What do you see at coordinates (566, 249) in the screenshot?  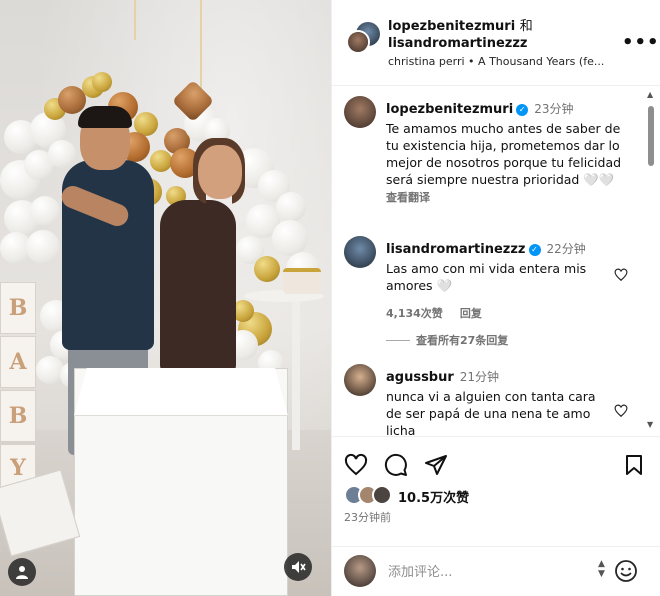 I see `comment-time: 22分钟` at bounding box center [566, 249].